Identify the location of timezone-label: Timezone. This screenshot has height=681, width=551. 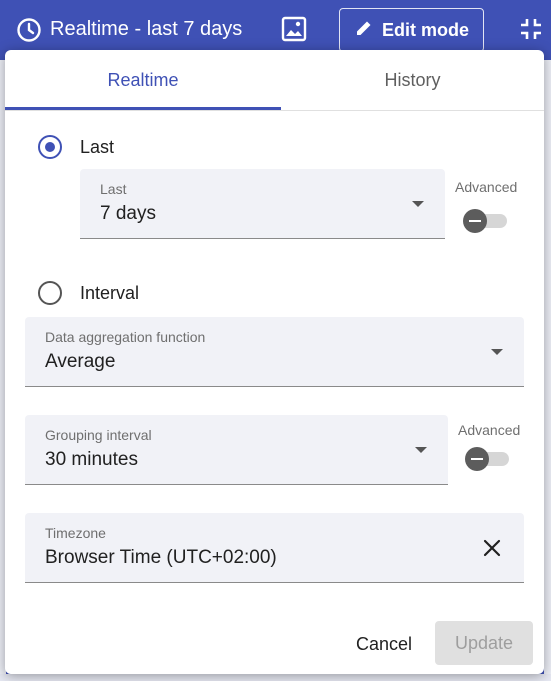
(75, 533).